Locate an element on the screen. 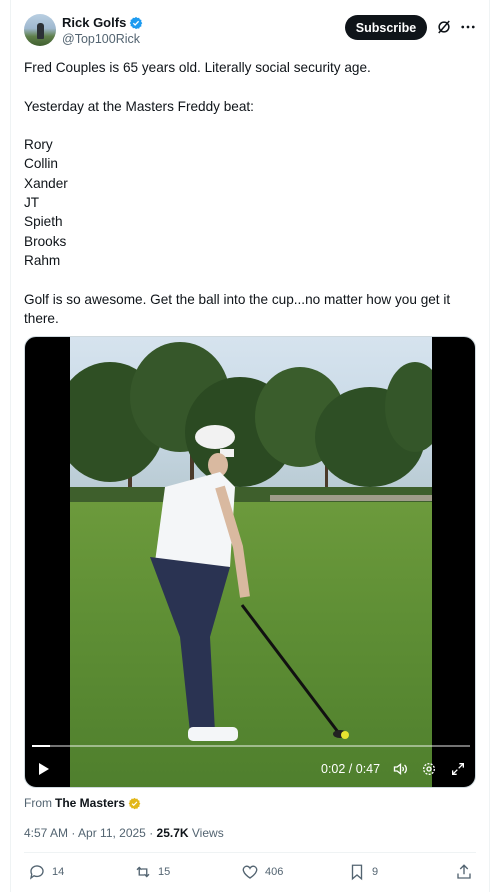 The image size is (501, 892). tweet-line: Collin is located at coordinates (41, 164).